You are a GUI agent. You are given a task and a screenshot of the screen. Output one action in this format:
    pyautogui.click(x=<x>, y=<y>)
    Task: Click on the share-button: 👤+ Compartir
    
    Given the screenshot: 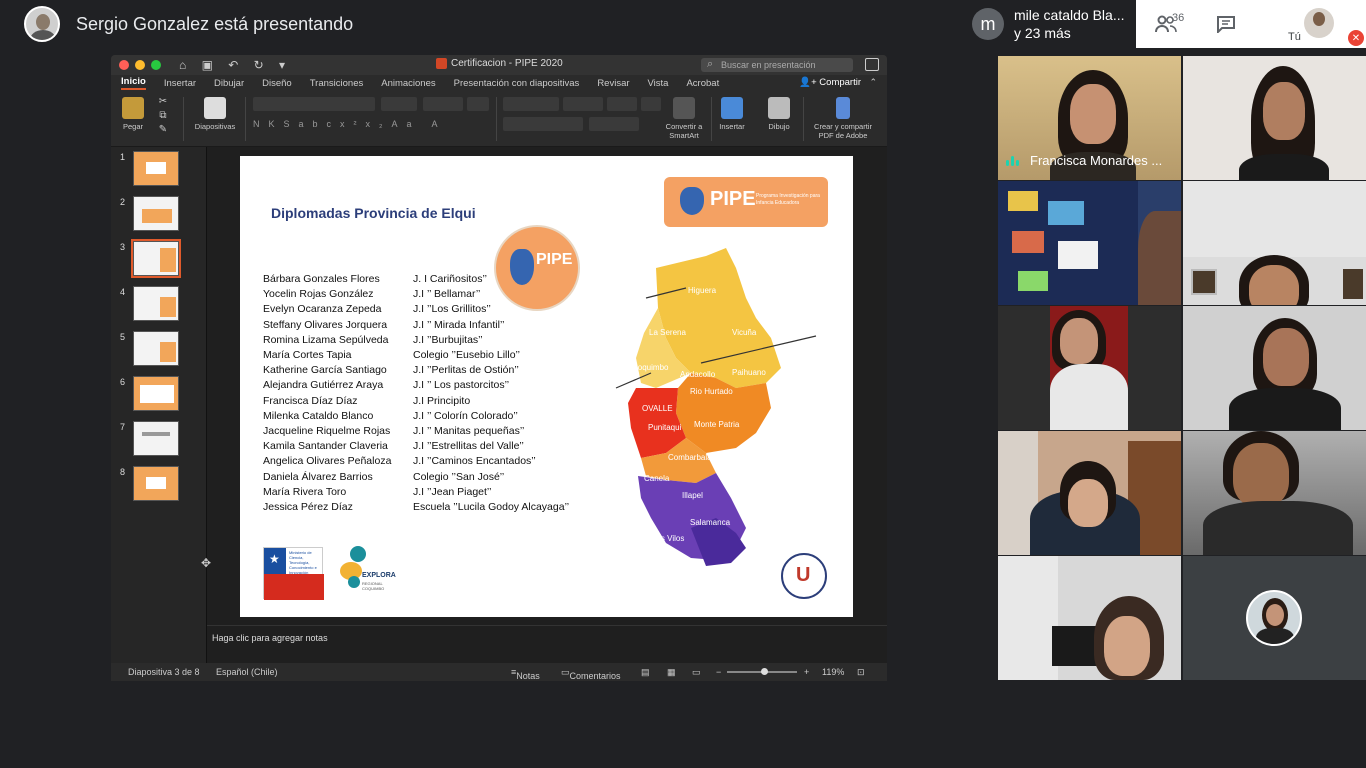 What is the action you would take?
    pyautogui.click(x=830, y=82)
    